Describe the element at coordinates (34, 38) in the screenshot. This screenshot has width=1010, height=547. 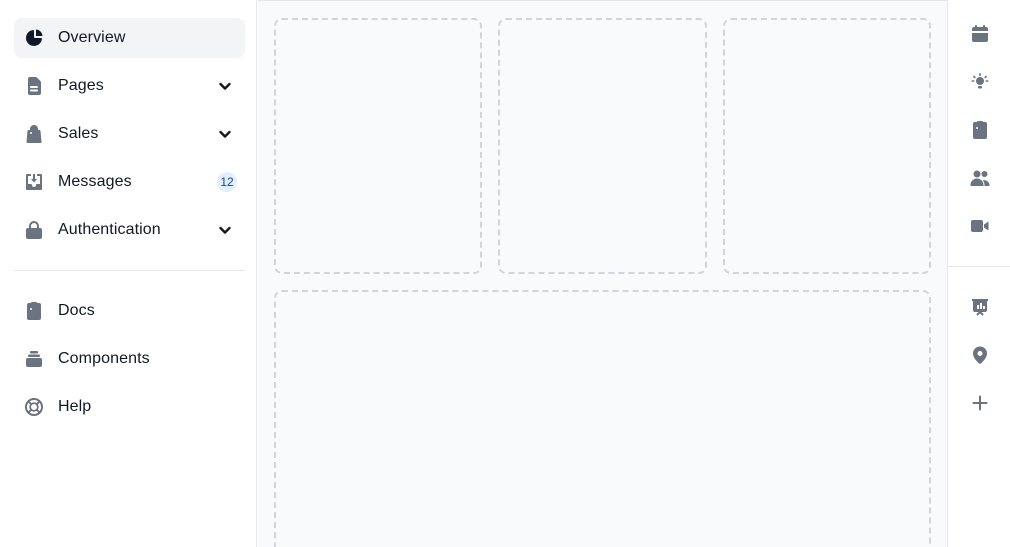
I see `chart-pie-icon` at that location.